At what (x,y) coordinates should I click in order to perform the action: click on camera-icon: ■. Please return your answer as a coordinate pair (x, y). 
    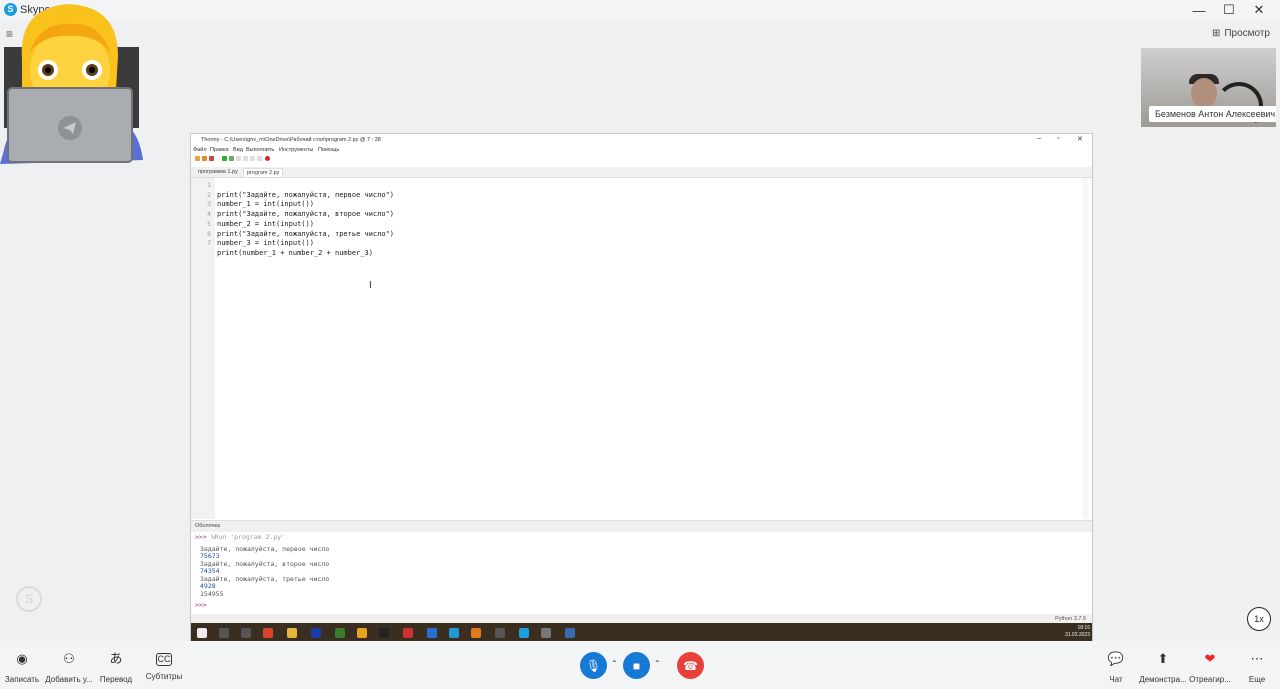
    Looking at the image, I should click on (636, 665).